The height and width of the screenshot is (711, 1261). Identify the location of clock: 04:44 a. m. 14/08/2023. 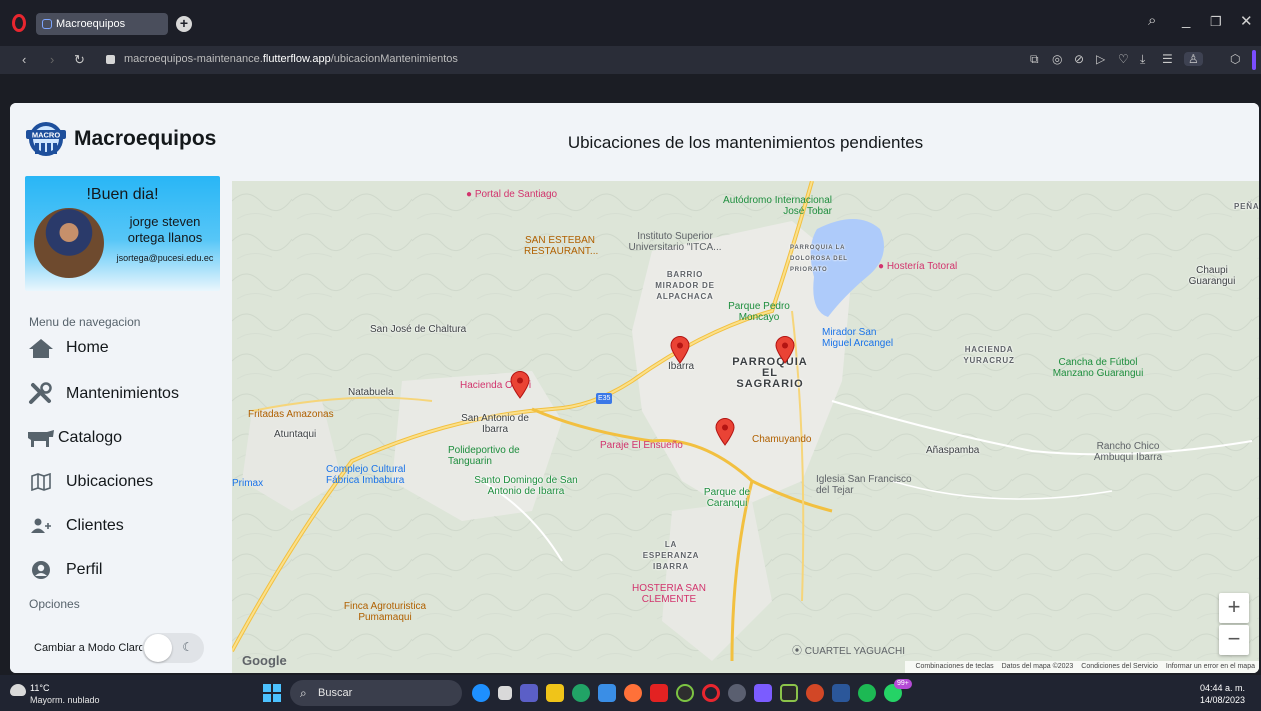
(1222, 694).